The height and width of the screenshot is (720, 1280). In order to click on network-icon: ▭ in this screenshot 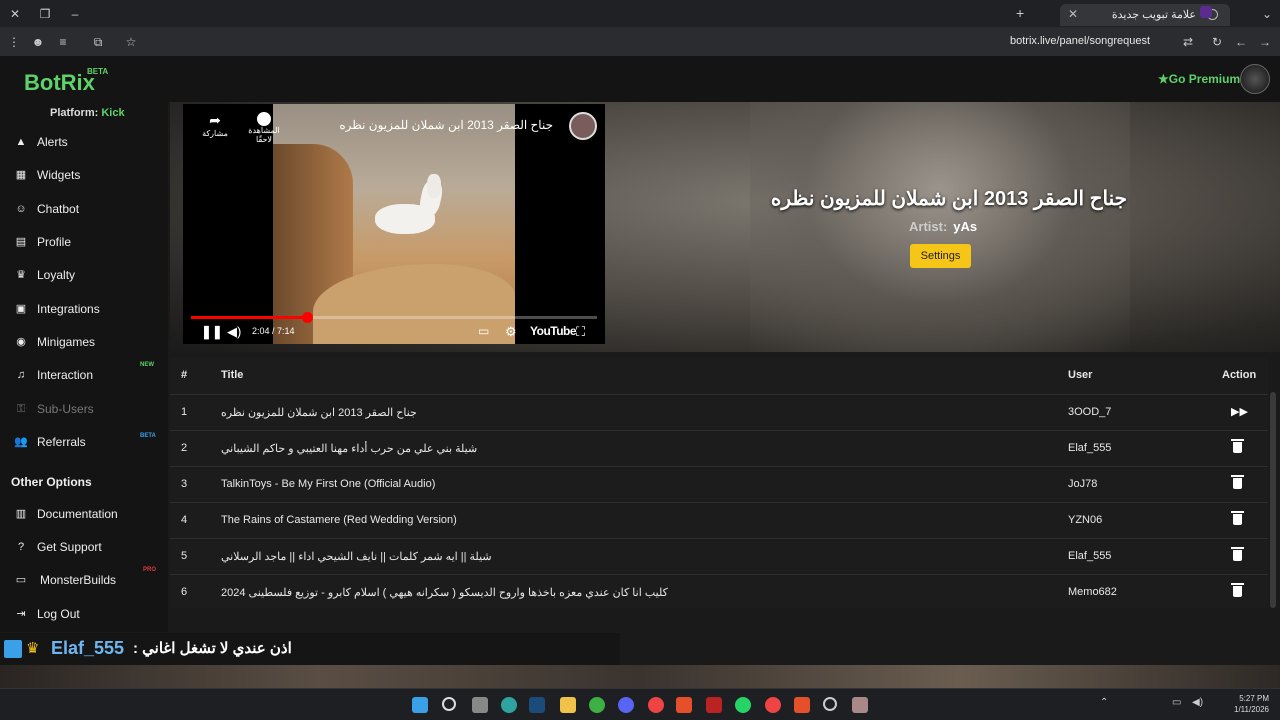, I will do `click(1180, 705)`.